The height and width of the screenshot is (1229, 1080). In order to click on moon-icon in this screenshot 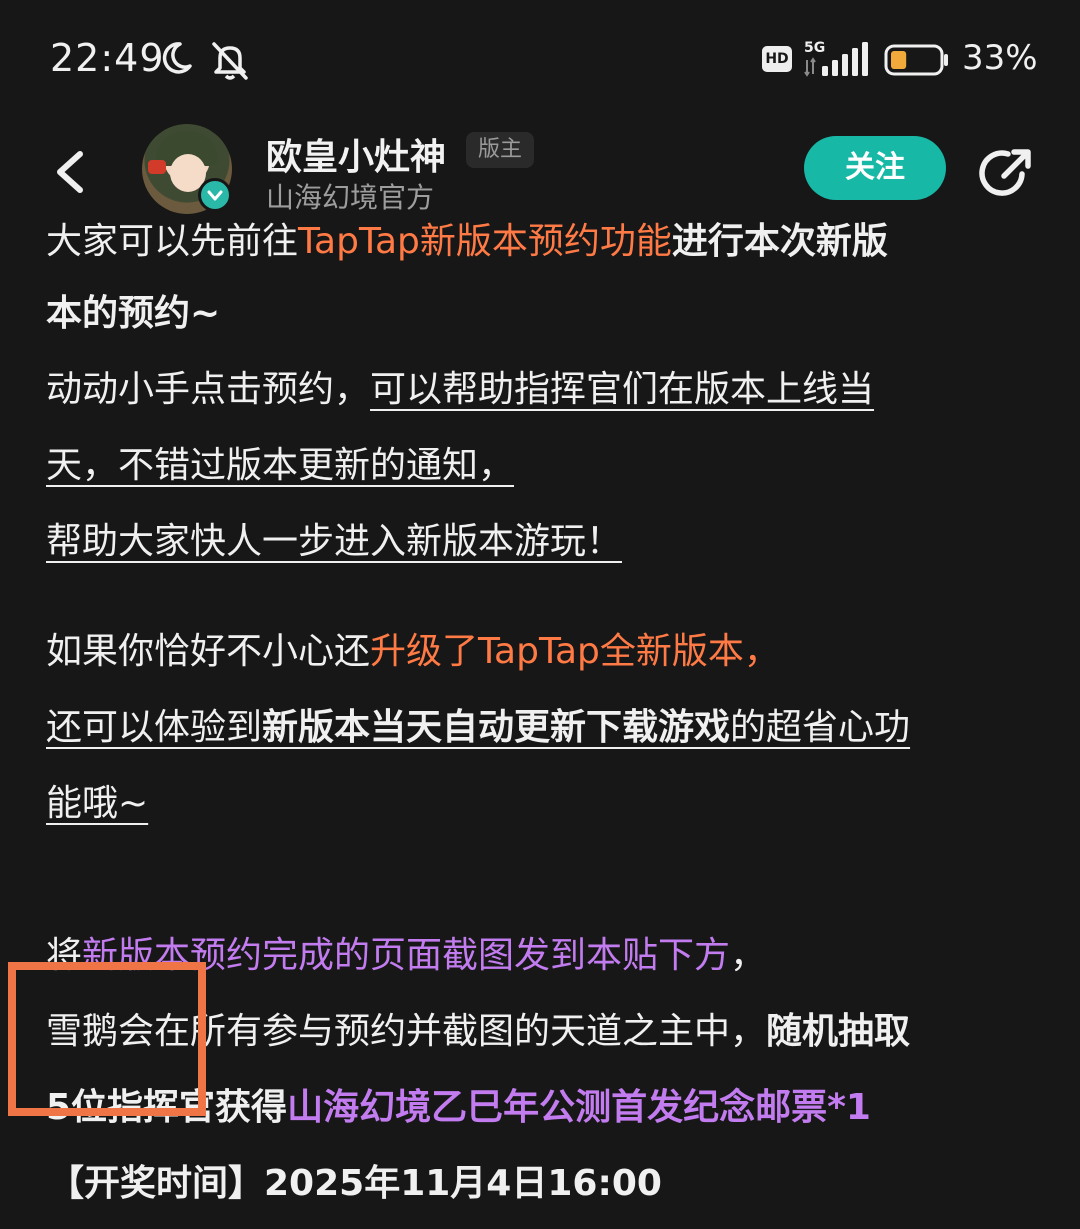, I will do `click(177, 58)`.